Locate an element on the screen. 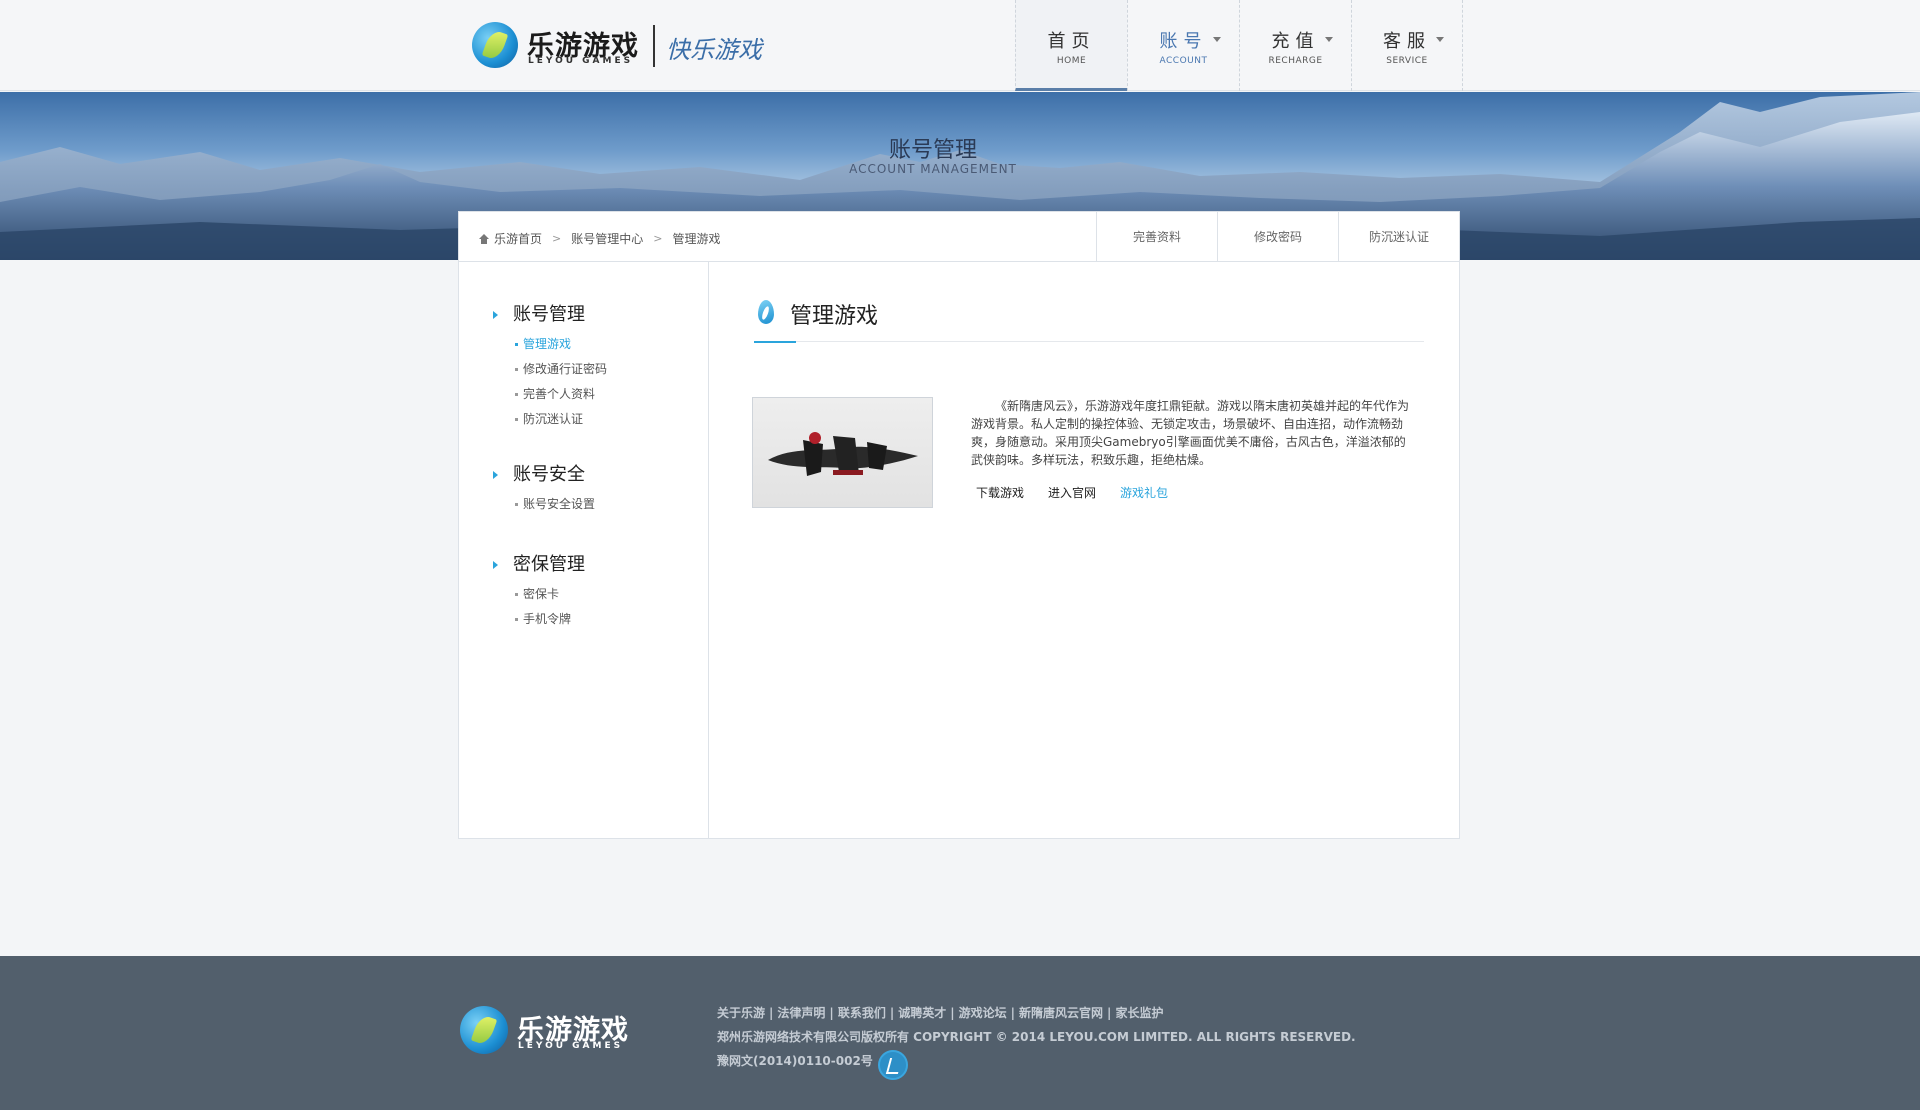  content-header: 管理游戏 is located at coordinates (1089, 320).